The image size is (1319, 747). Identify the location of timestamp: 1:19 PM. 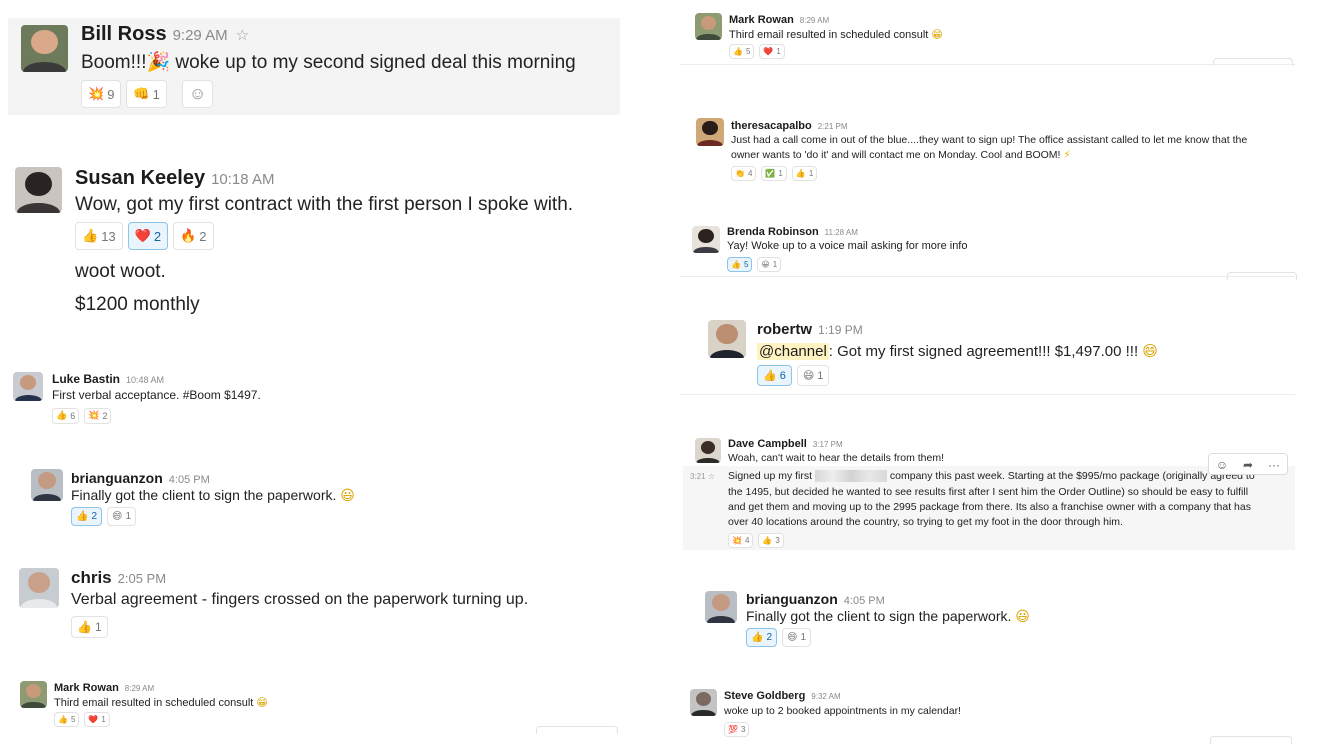
(840, 330).